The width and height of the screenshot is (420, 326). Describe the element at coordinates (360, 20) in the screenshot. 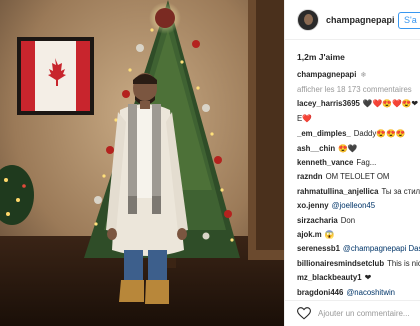

I see `username-link: champagnepapi` at that location.